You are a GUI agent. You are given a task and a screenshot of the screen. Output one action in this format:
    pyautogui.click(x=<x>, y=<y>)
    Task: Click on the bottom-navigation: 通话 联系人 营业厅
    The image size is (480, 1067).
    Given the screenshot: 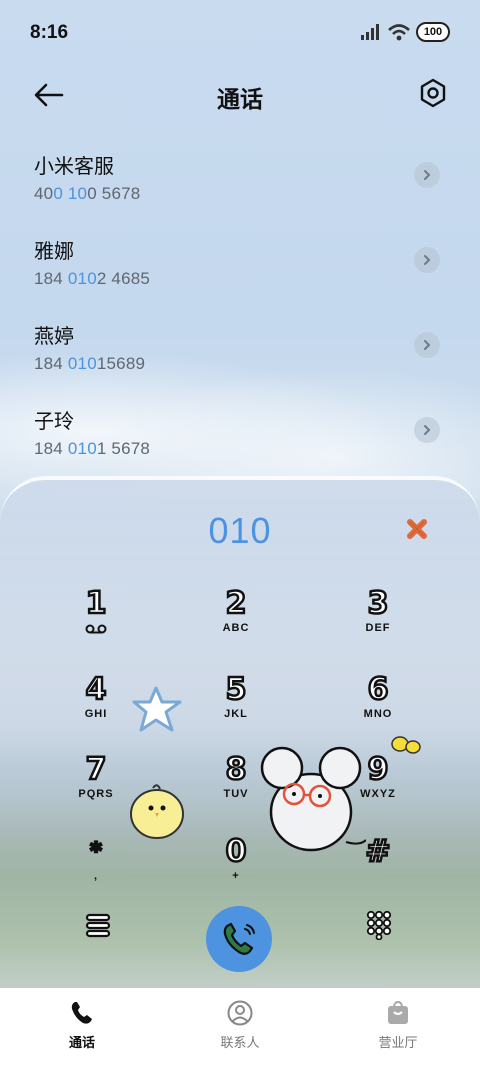 What is the action you would take?
    pyautogui.click(x=240, y=1027)
    